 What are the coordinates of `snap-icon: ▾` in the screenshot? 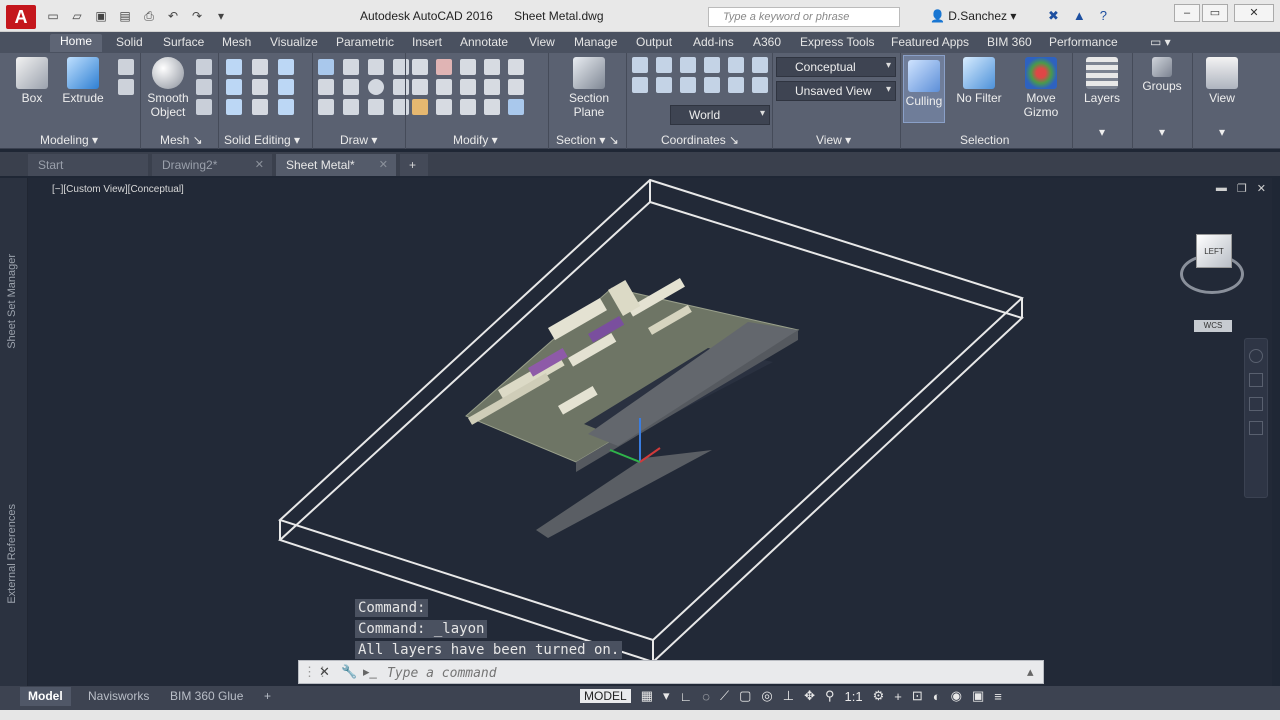 It's located at (666, 696).